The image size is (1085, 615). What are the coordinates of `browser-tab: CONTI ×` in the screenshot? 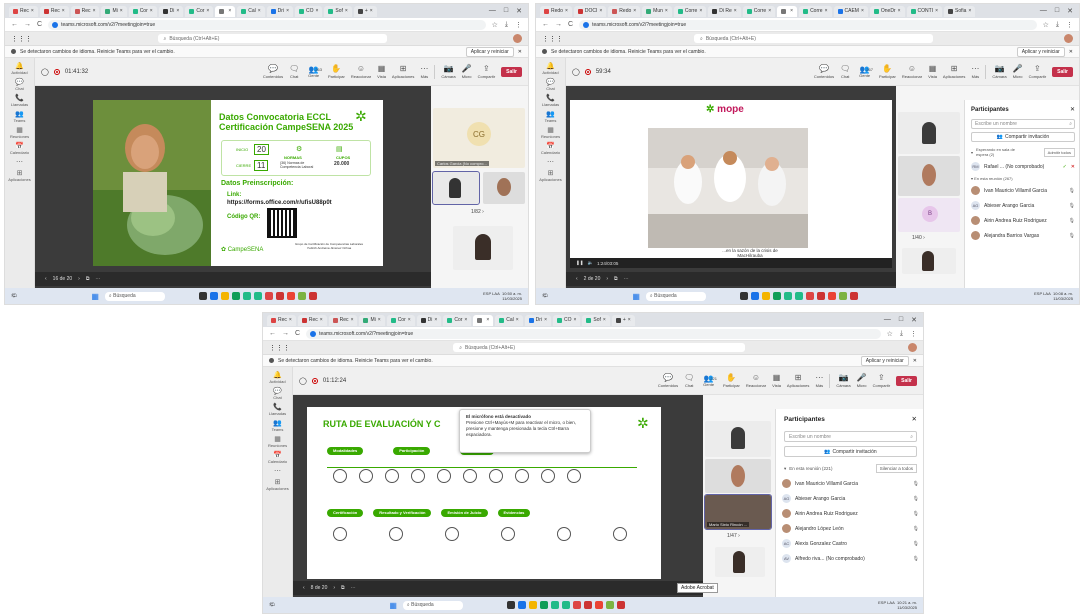 It's located at (924, 11).